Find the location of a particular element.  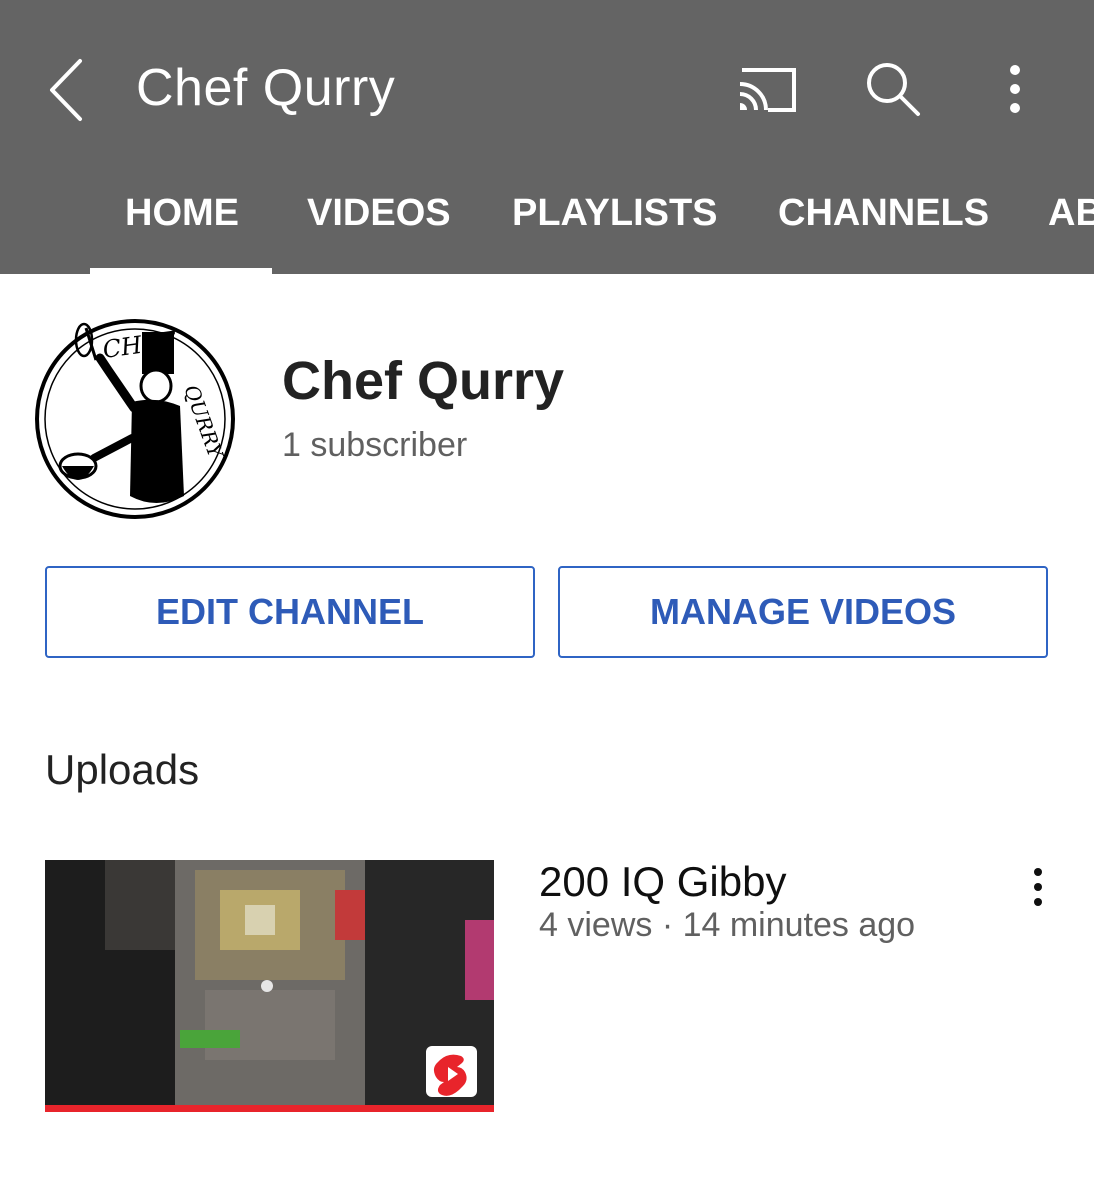

video-more-button is located at coordinates (1038, 887).